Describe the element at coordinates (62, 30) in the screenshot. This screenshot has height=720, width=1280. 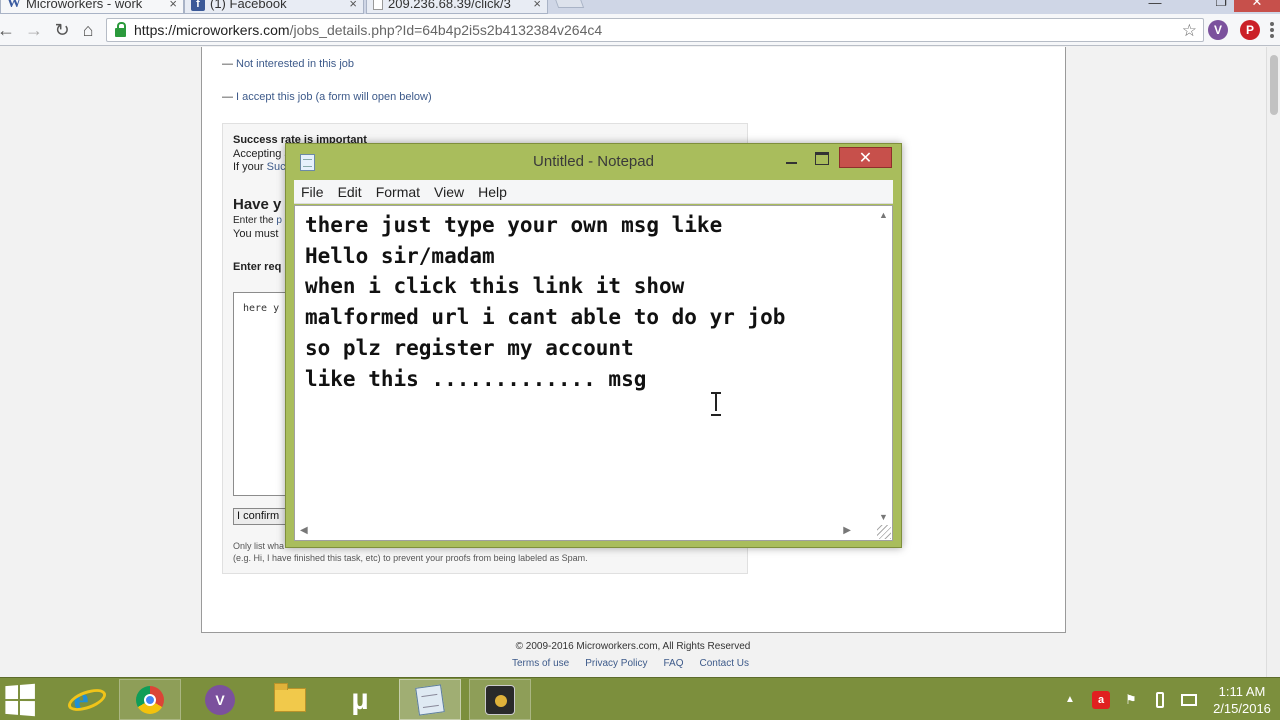
I see `reload-icon: ↻` at that location.